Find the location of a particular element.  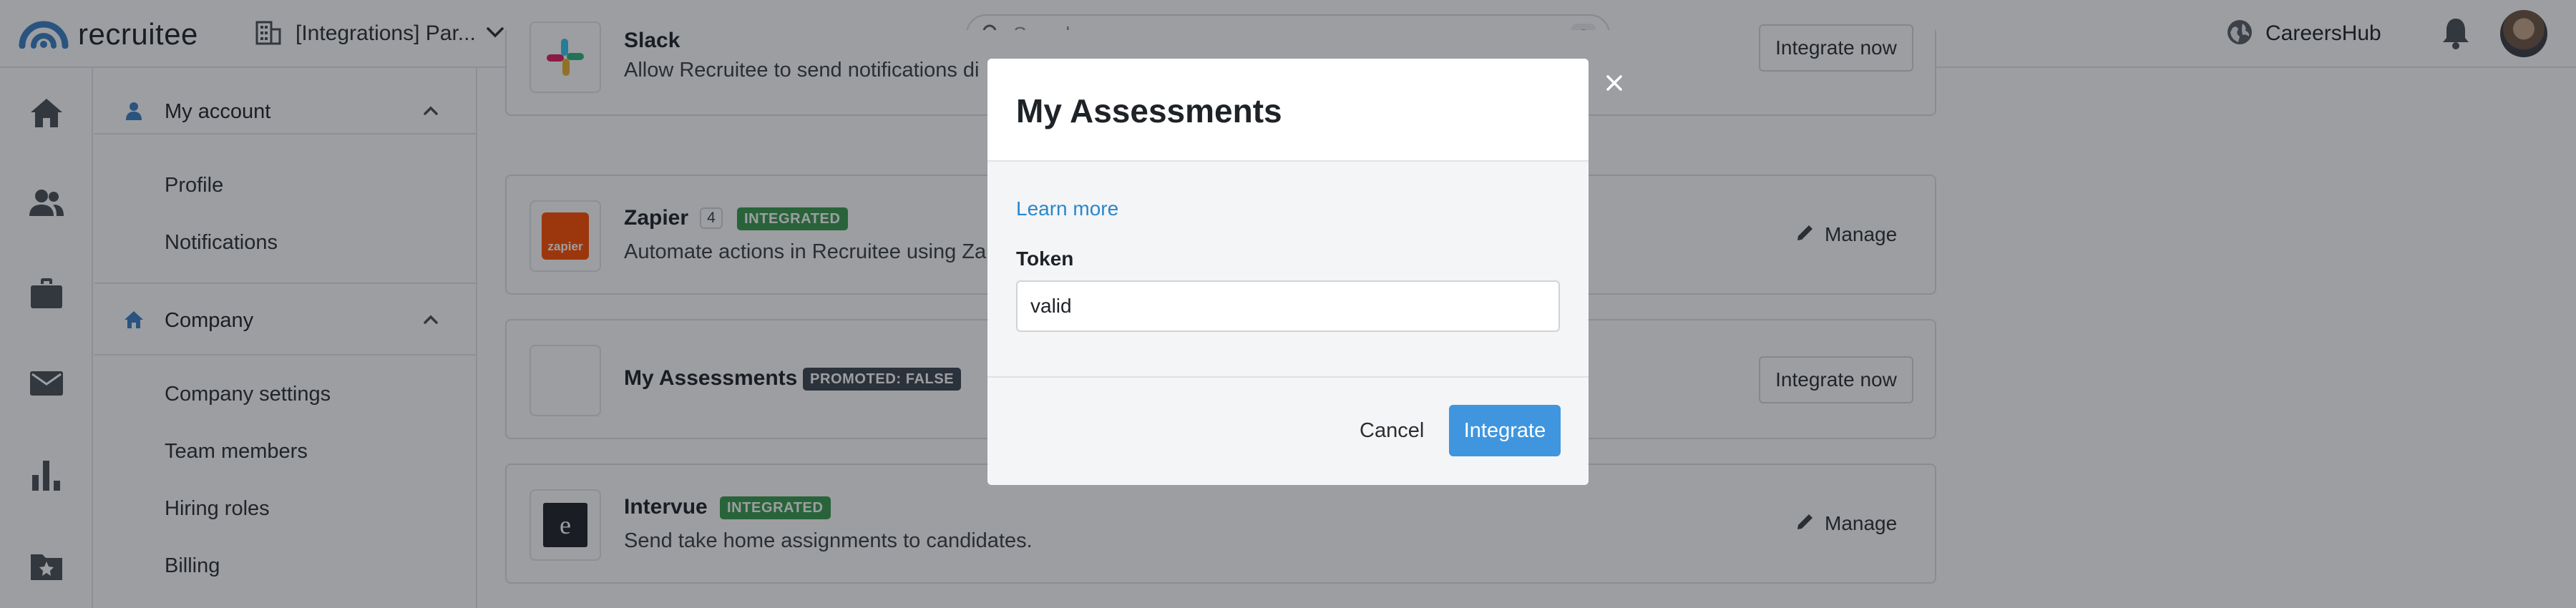

modal-body: Learn more Token is located at coordinates (1288, 269).